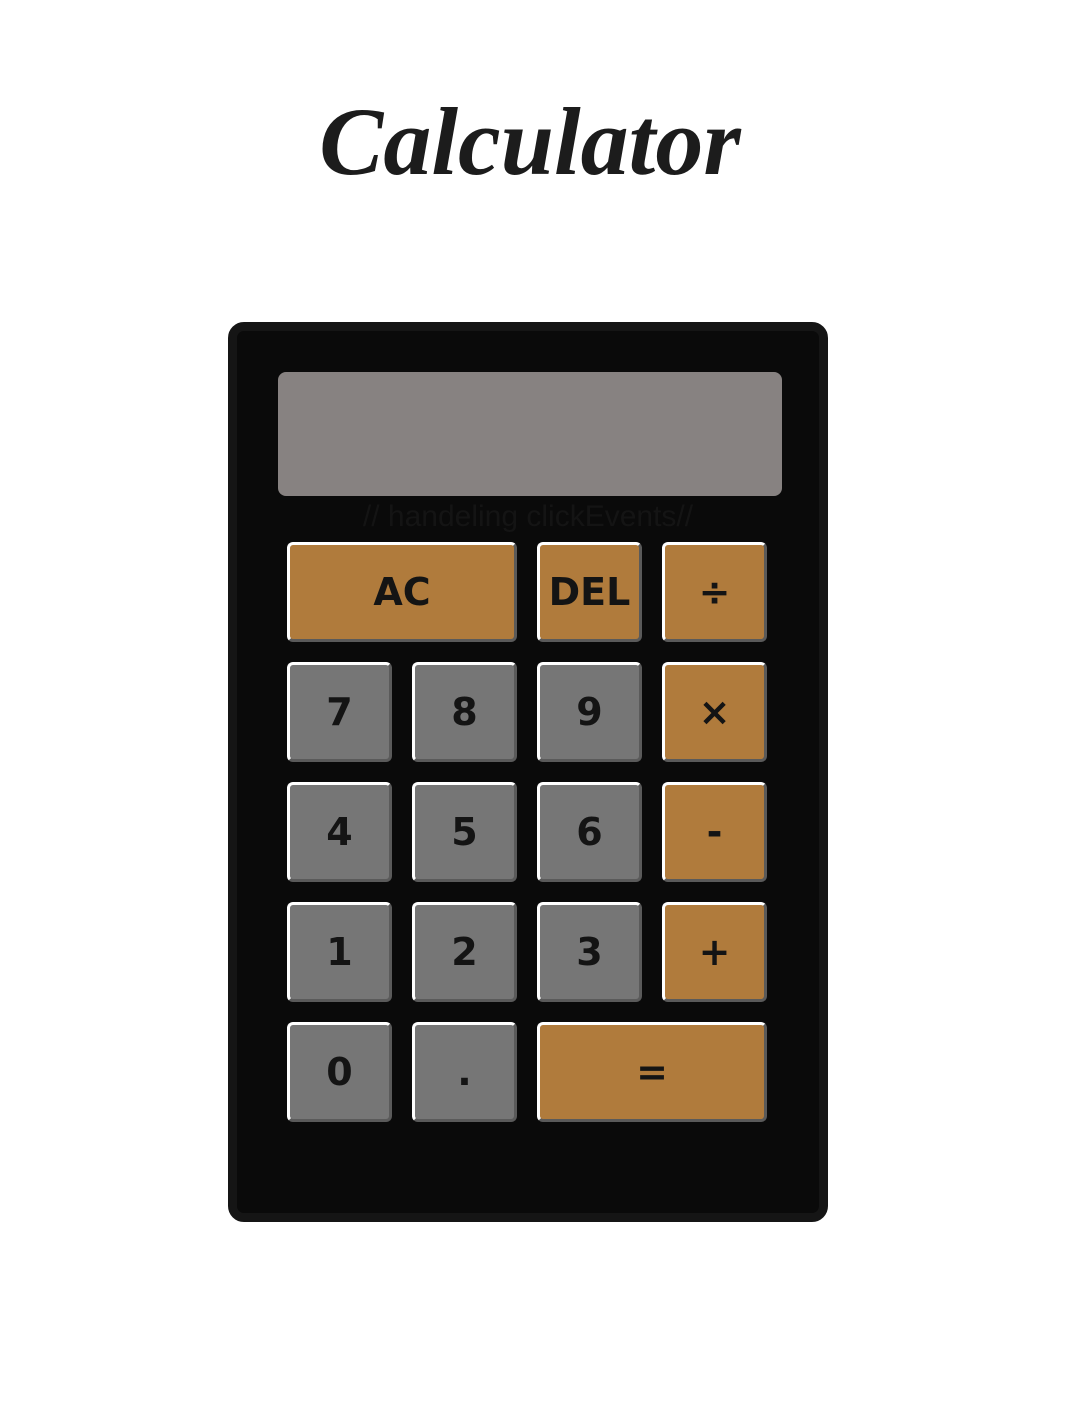  Describe the element at coordinates (528, 516) in the screenshot. I see `stray-comment-text: // handeling clickEvents//` at that location.